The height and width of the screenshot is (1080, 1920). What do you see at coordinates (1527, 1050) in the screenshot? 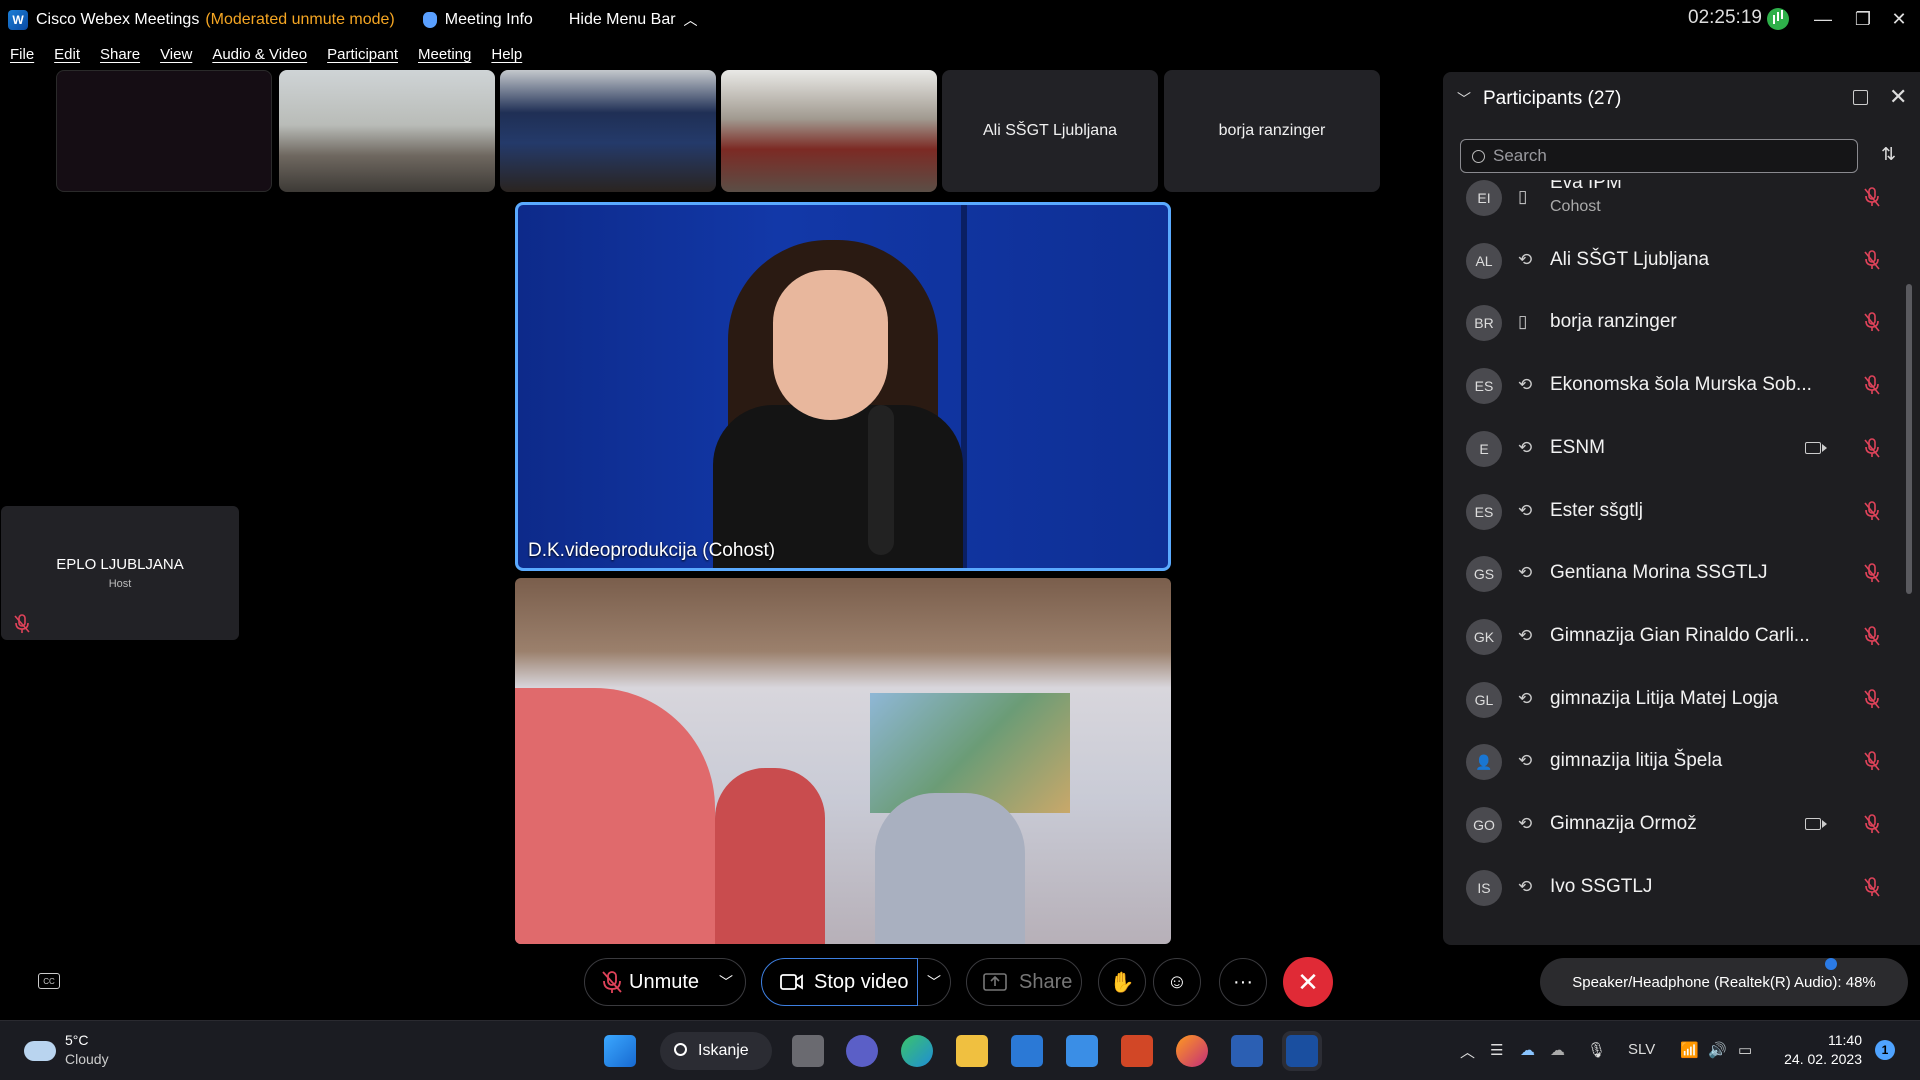
I see `onedrive-icon: ☁` at bounding box center [1527, 1050].